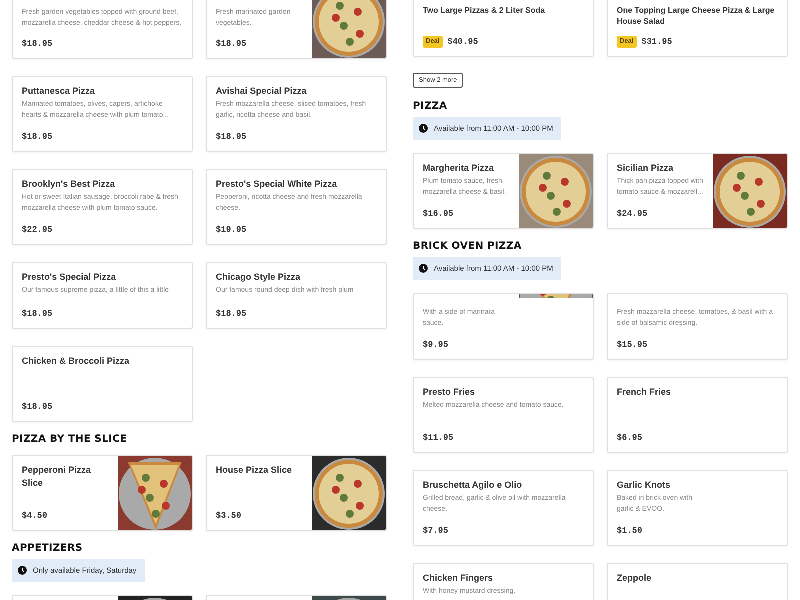 This screenshot has height=600, width=800. I want to click on section-heading: APPETIZERS, so click(48, 549).